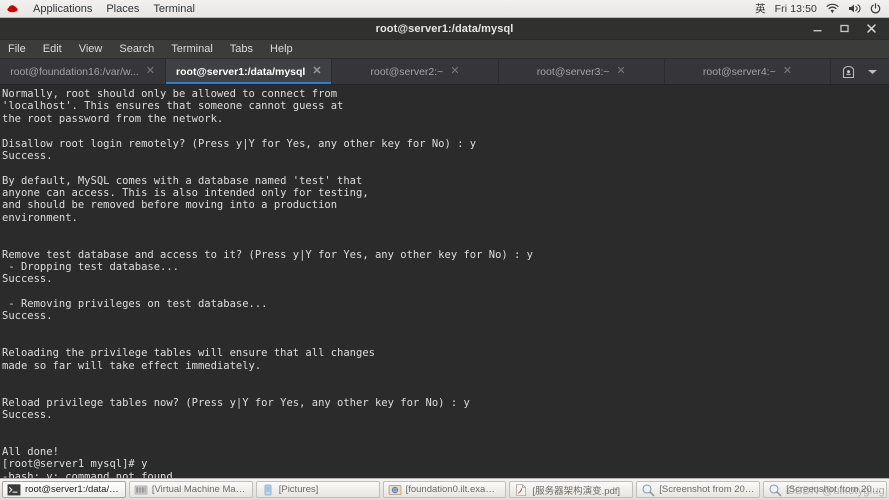  Describe the element at coordinates (12, 8) in the screenshot. I see `redhat-logo-icon` at that location.